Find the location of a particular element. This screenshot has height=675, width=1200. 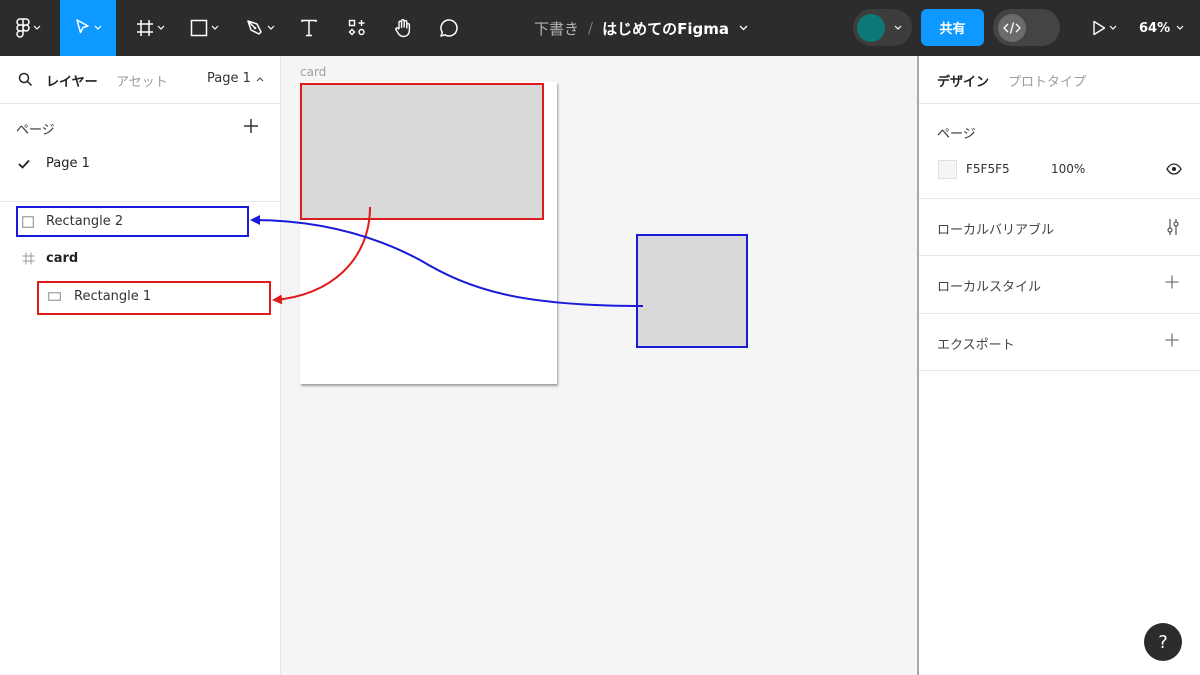

help-button: ? is located at coordinates (1163, 642).